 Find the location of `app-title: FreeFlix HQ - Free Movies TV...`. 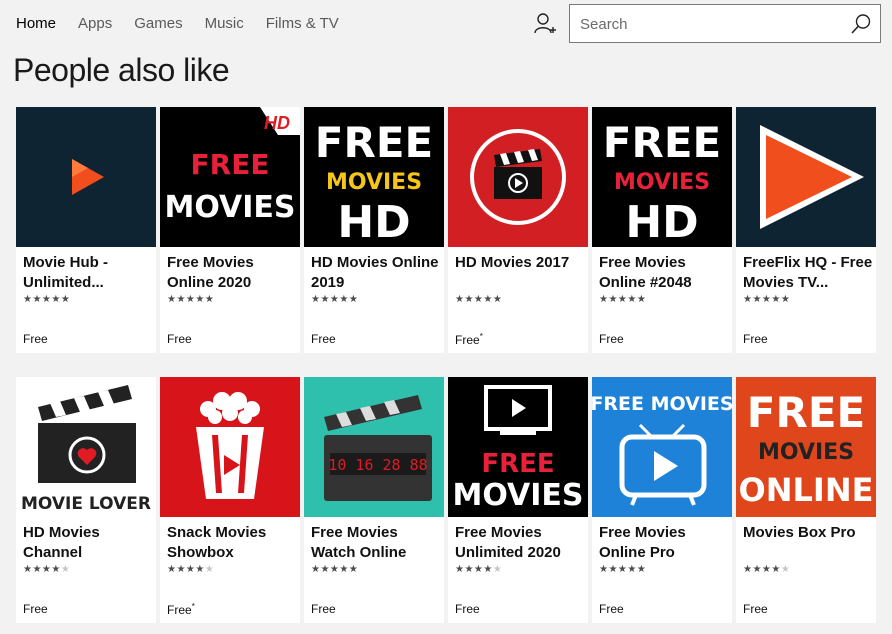

app-title: FreeFlix HQ - Free Movies TV... is located at coordinates (808, 272).